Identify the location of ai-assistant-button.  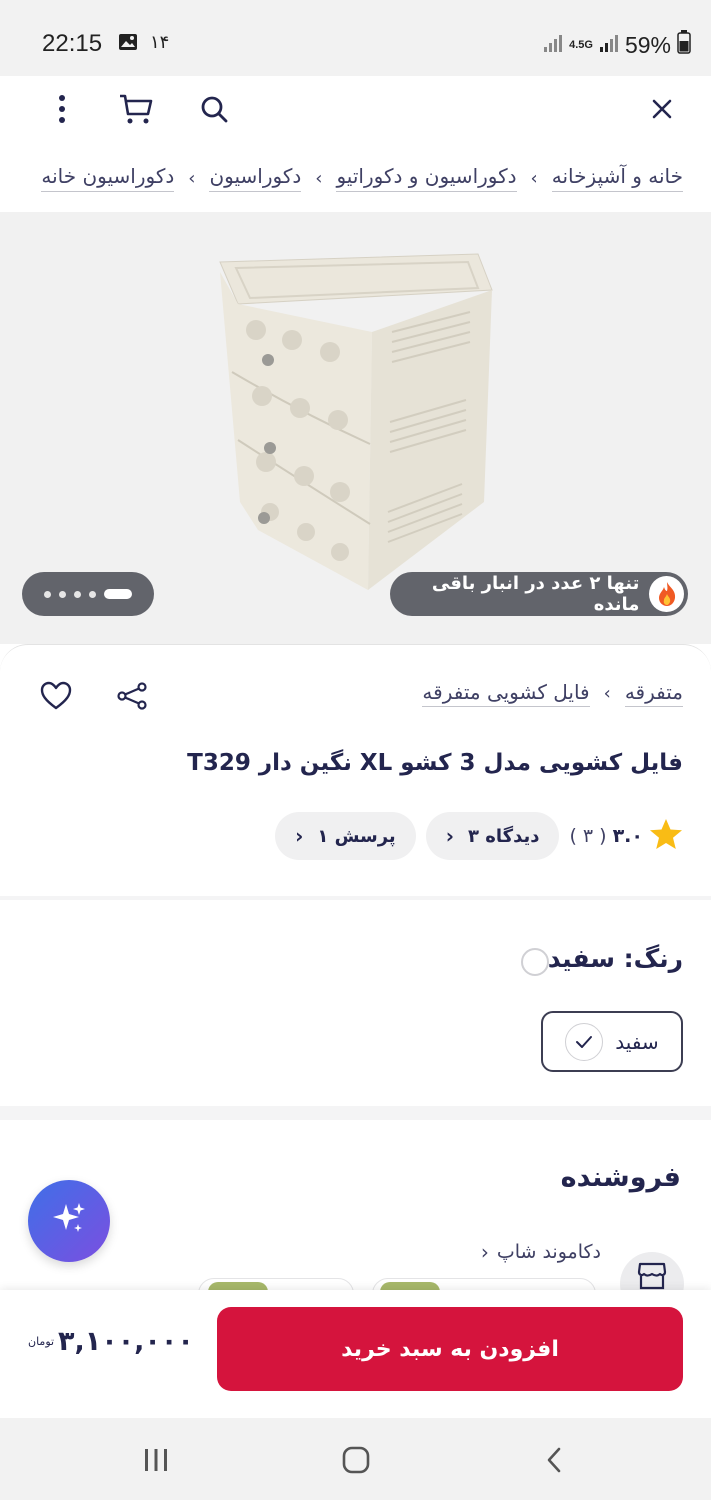
(69, 1221).